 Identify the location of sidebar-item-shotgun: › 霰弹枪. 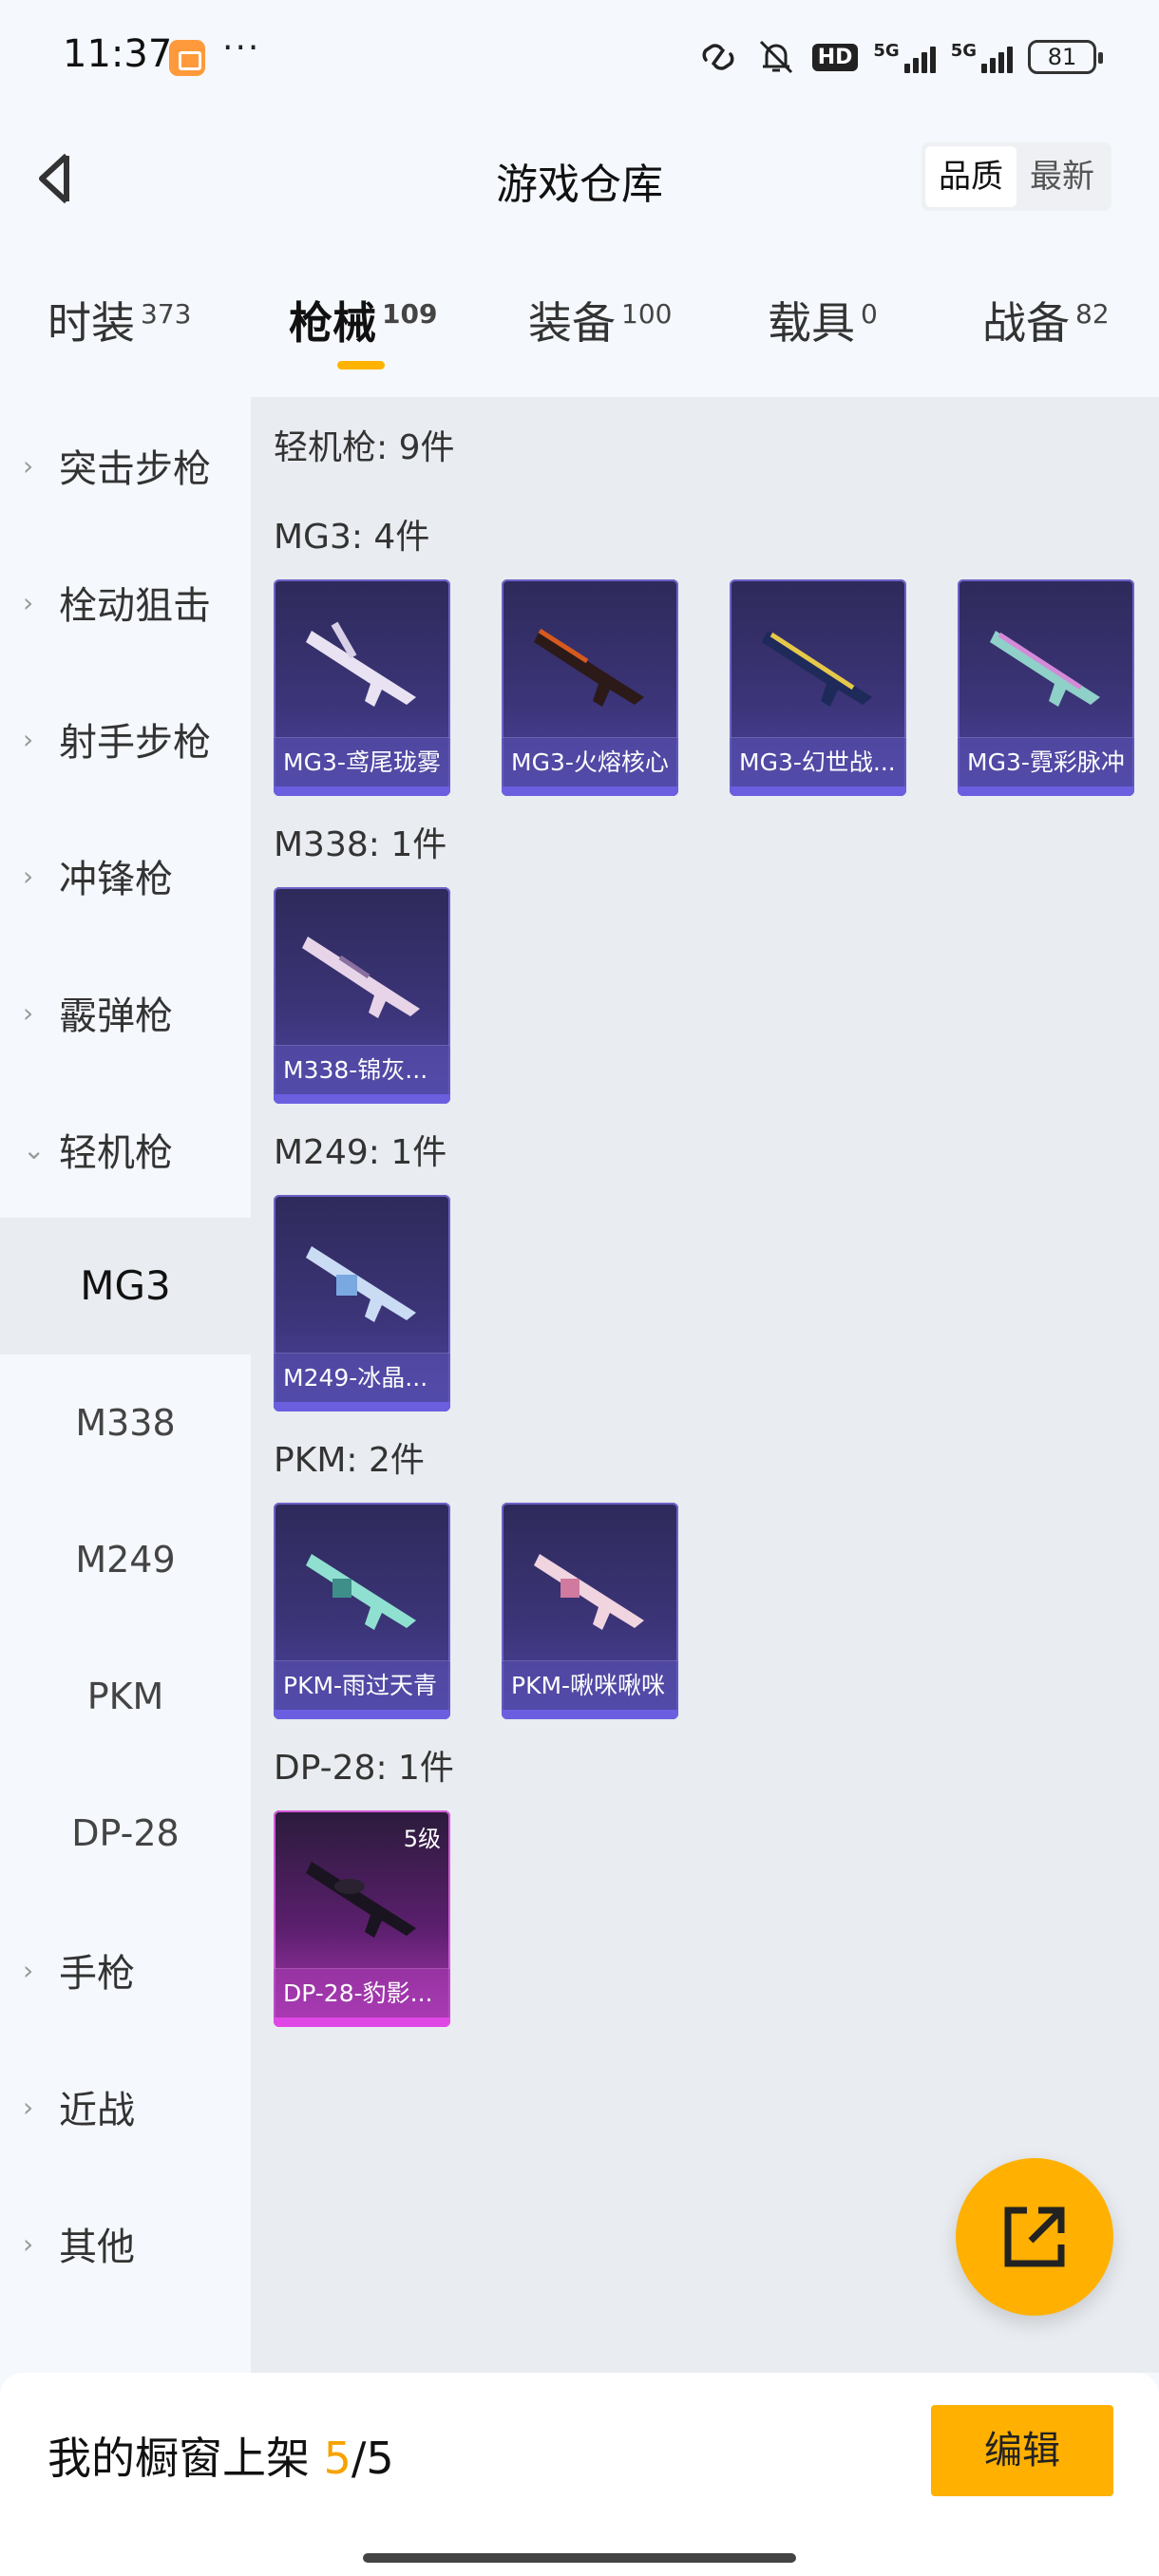
(125, 1012).